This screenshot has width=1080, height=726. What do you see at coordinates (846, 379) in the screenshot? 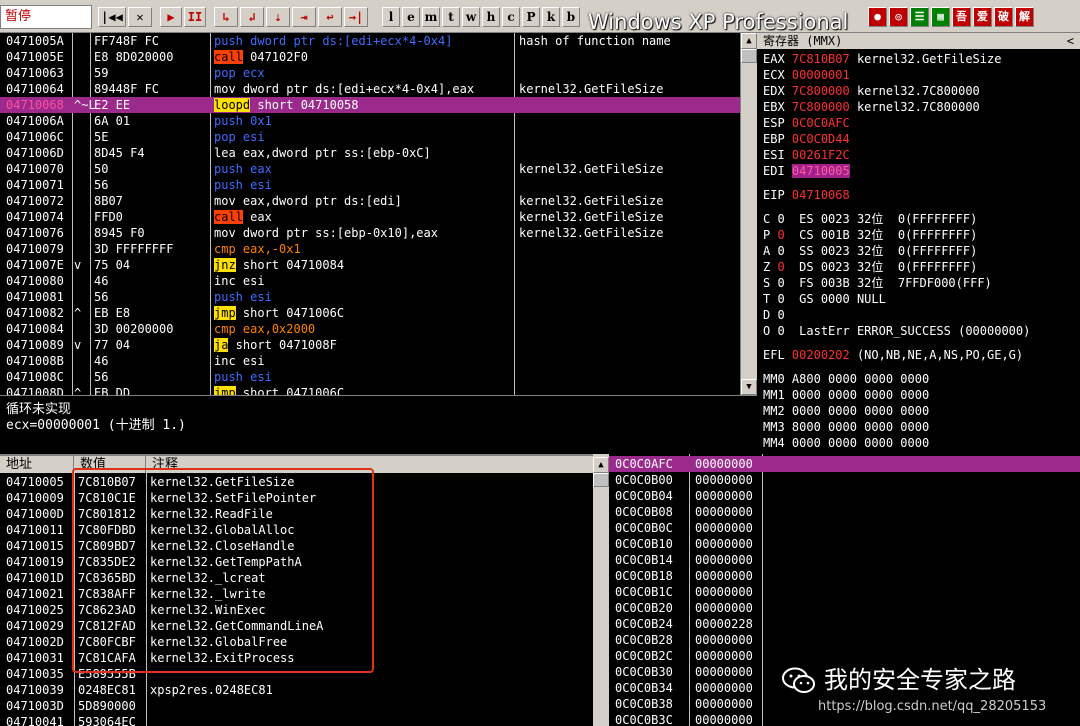
I see `mmx-register: MM0 A800 0000 0000 0000` at bounding box center [846, 379].